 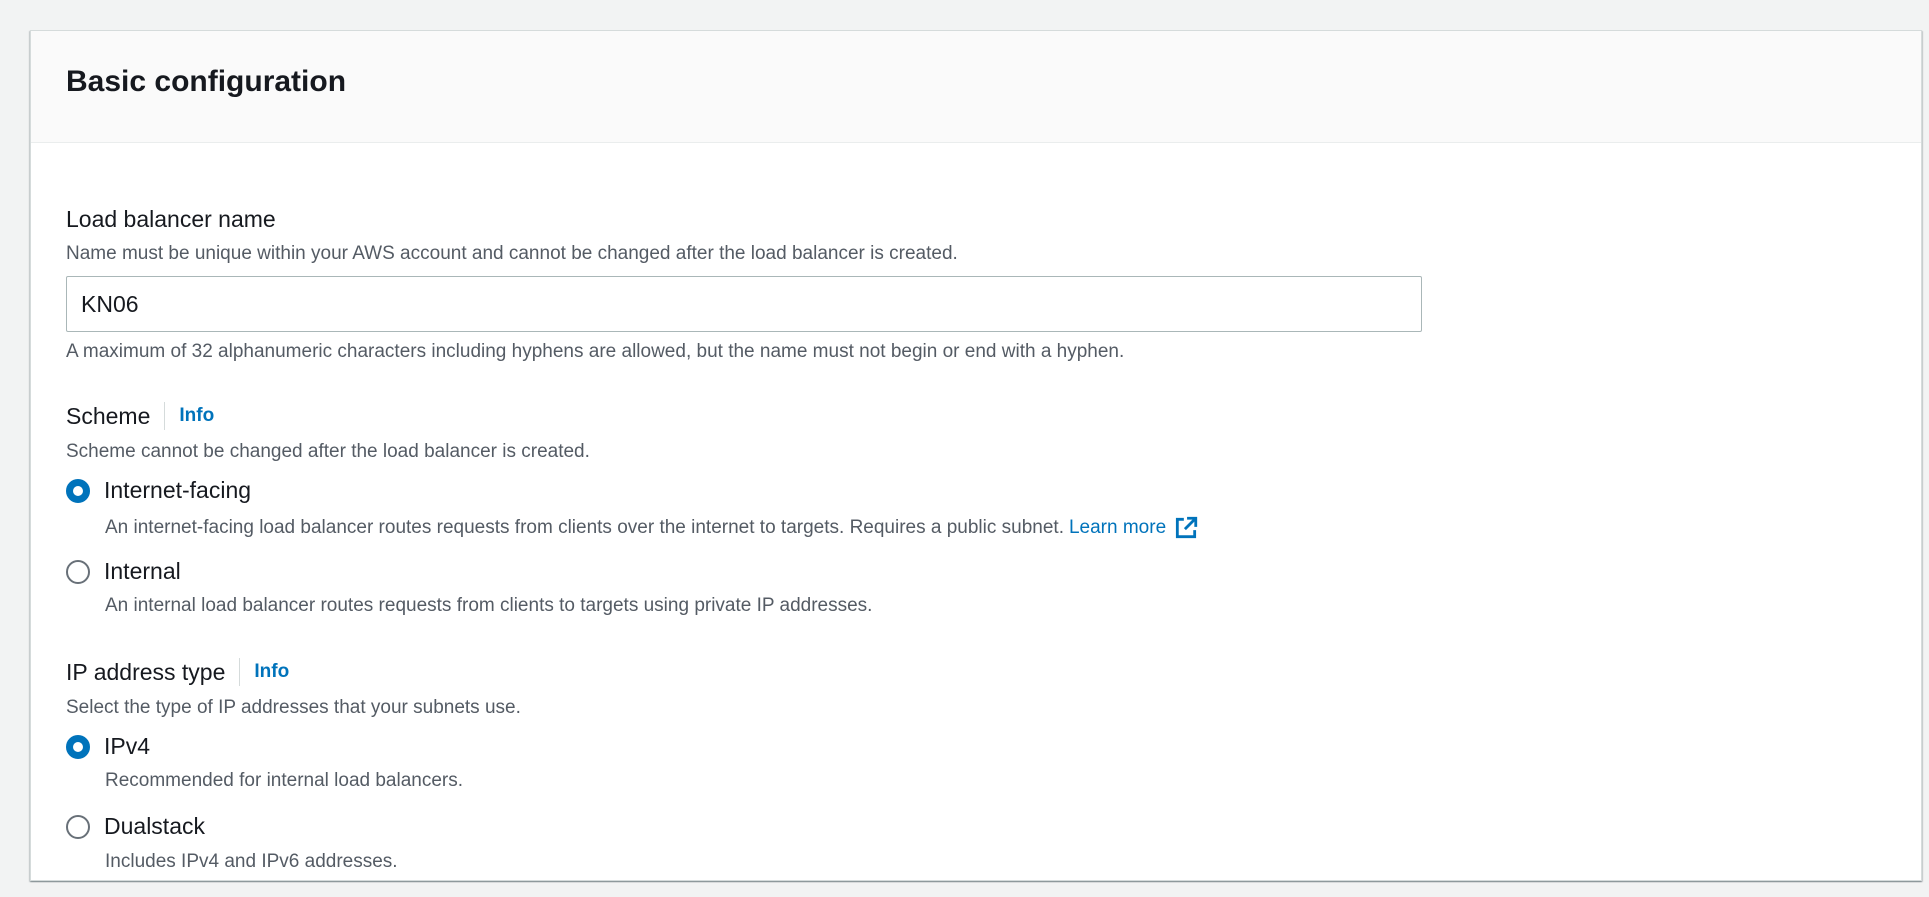 I want to click on scheme-option-internal: Internal, so click(x=123, y=571).